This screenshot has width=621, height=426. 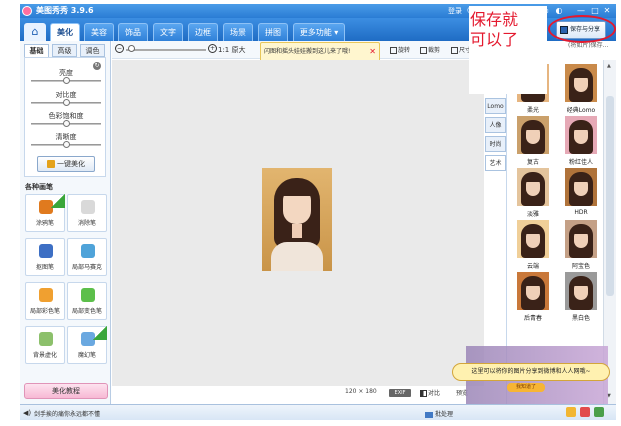 I want to click on effect-name: 柔光, so click(x=532, y=110).